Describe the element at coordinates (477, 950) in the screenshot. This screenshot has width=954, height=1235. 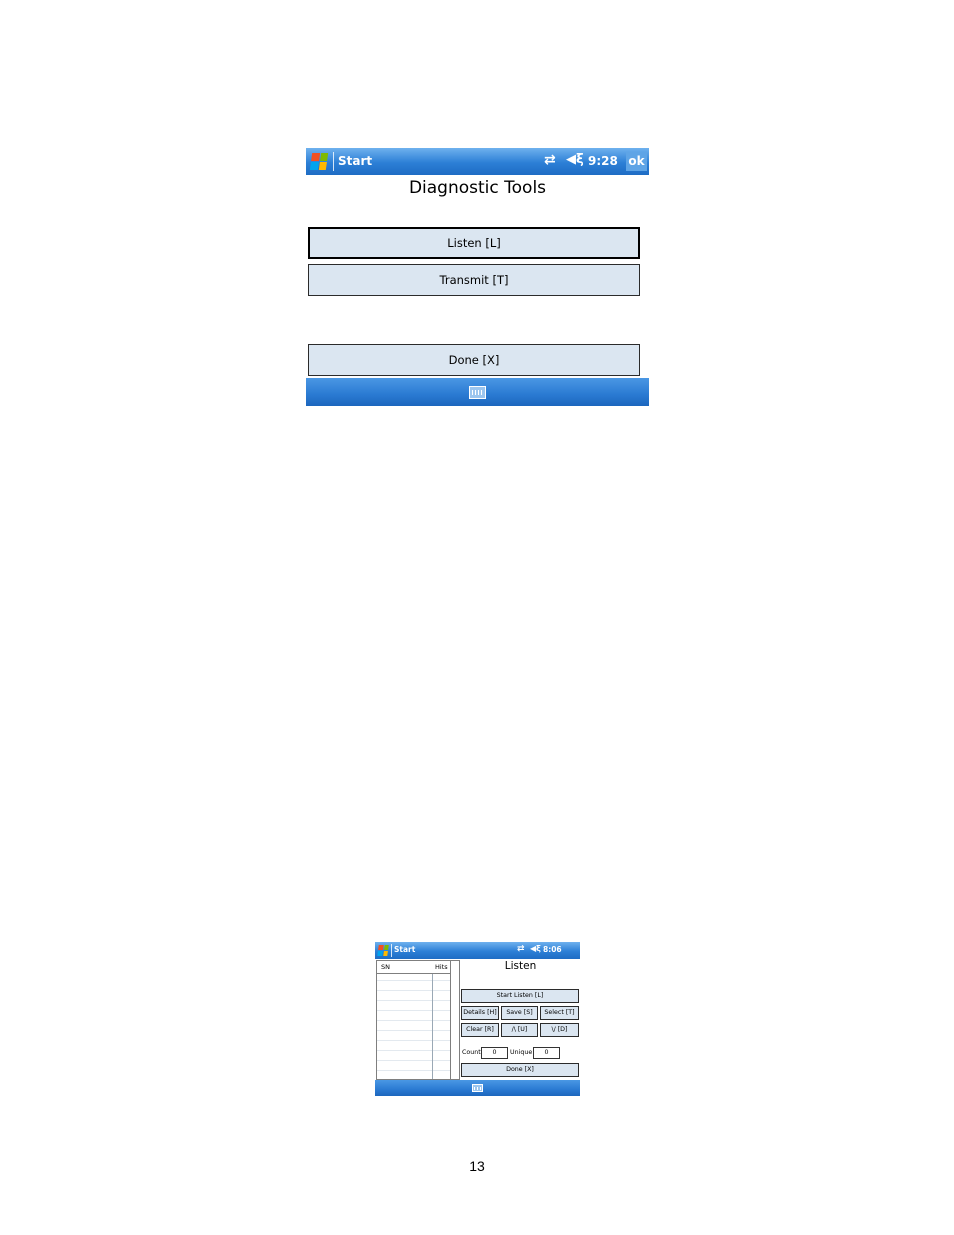
I see `top-taskbar: Start ⇄ ◀ξ 8:06` at that location.